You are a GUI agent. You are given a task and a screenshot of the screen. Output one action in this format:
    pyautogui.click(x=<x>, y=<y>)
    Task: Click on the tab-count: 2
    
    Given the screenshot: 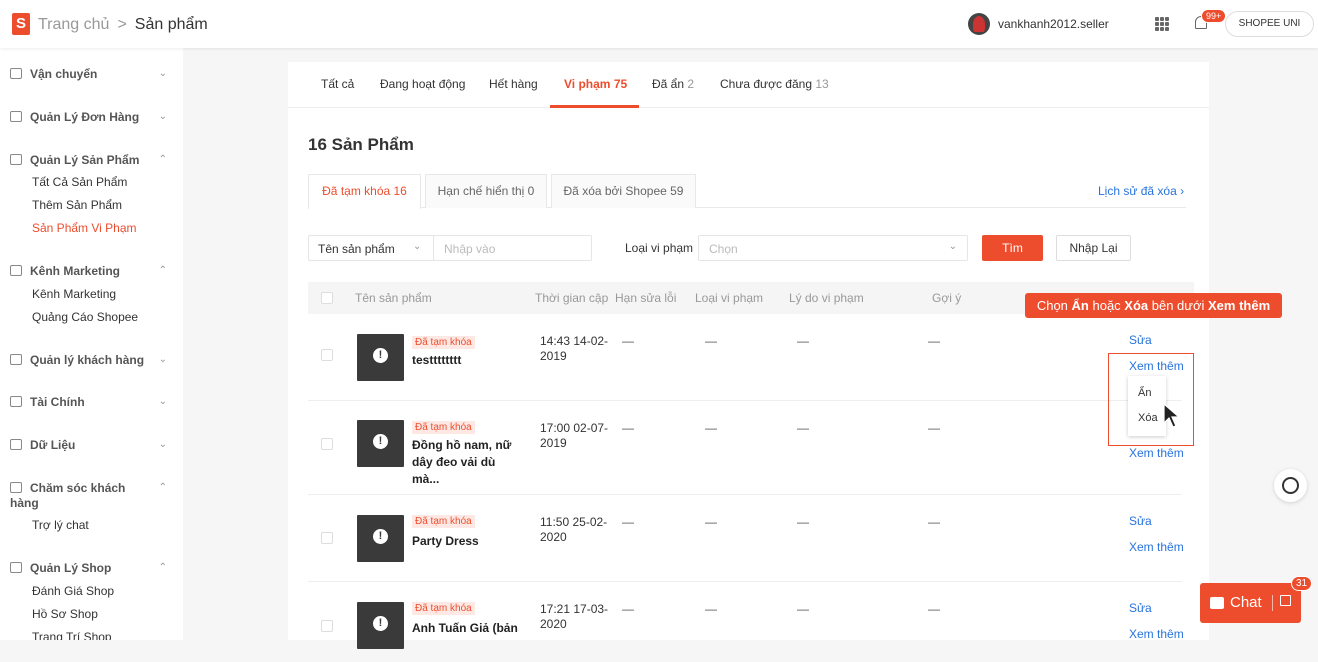 What is the action you would take?
    pyautogui.click(x=691, y=84)
    